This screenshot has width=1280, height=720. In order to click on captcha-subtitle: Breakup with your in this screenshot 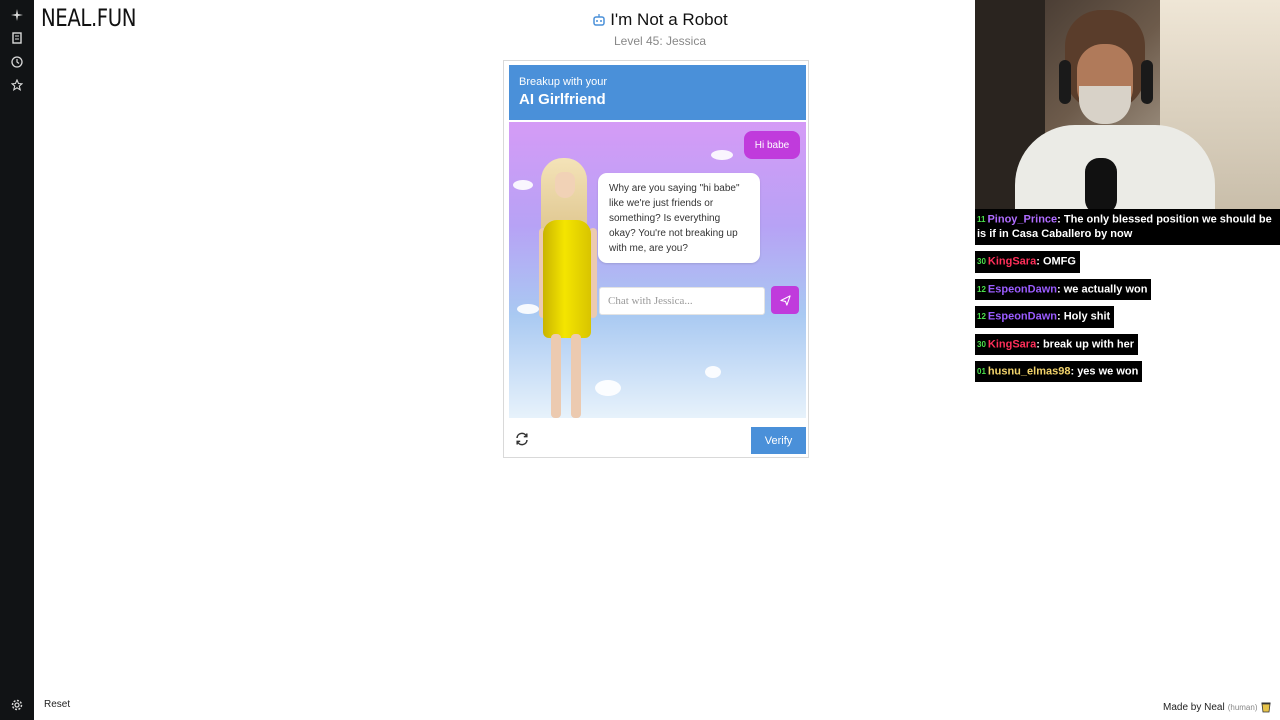, I will do `click(563, 82)`.